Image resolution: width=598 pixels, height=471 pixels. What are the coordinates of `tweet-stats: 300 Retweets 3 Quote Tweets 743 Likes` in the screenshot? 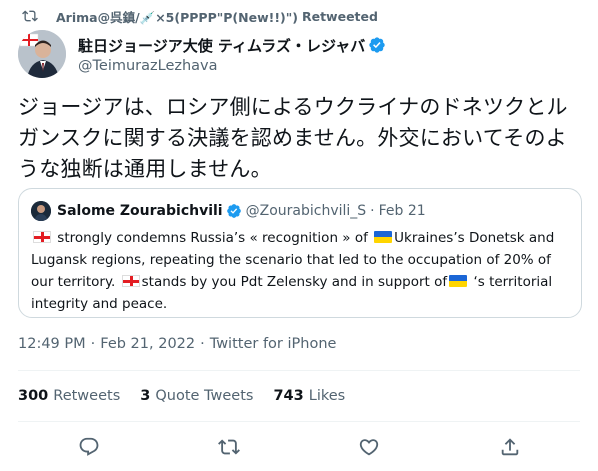 It's located at (191, 396).